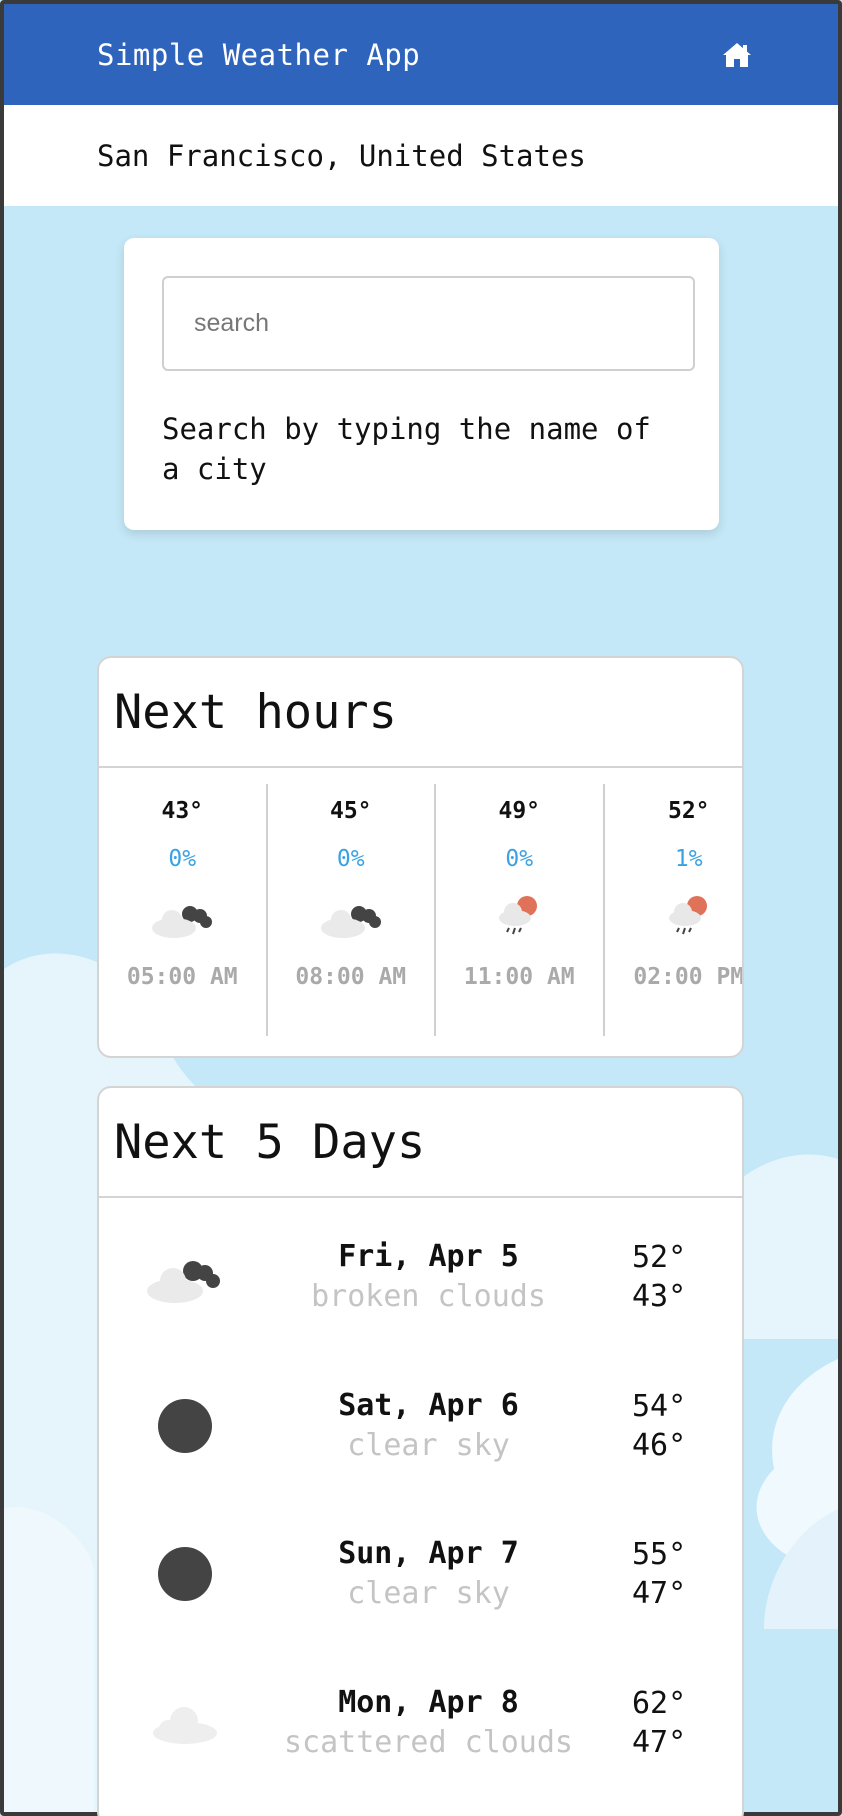  I want to click on home-icon, so click(737, 54).